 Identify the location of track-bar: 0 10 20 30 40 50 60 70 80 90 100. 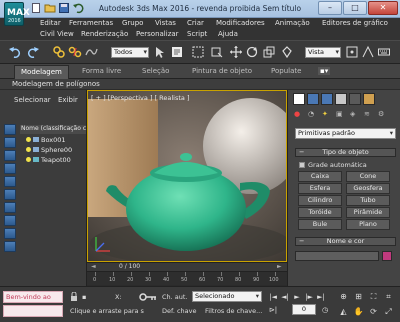
(187, 278).